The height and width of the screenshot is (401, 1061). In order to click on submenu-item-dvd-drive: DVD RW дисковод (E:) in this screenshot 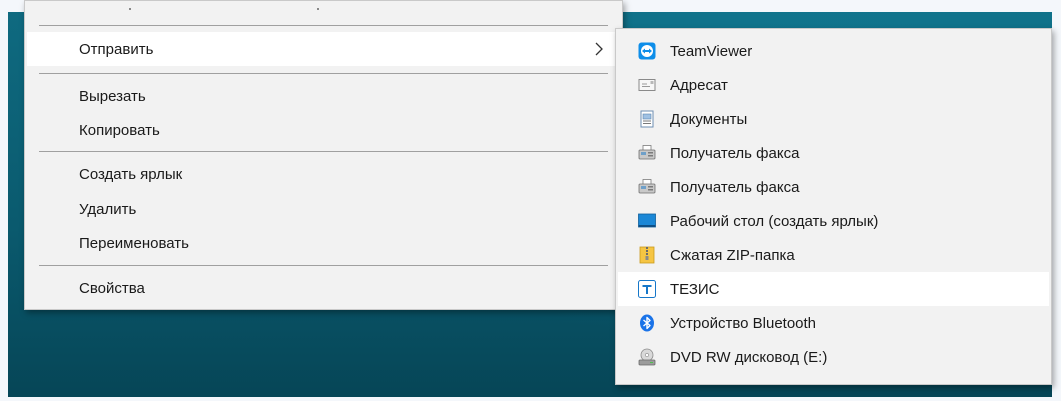, I will do `click(833, 357)`.